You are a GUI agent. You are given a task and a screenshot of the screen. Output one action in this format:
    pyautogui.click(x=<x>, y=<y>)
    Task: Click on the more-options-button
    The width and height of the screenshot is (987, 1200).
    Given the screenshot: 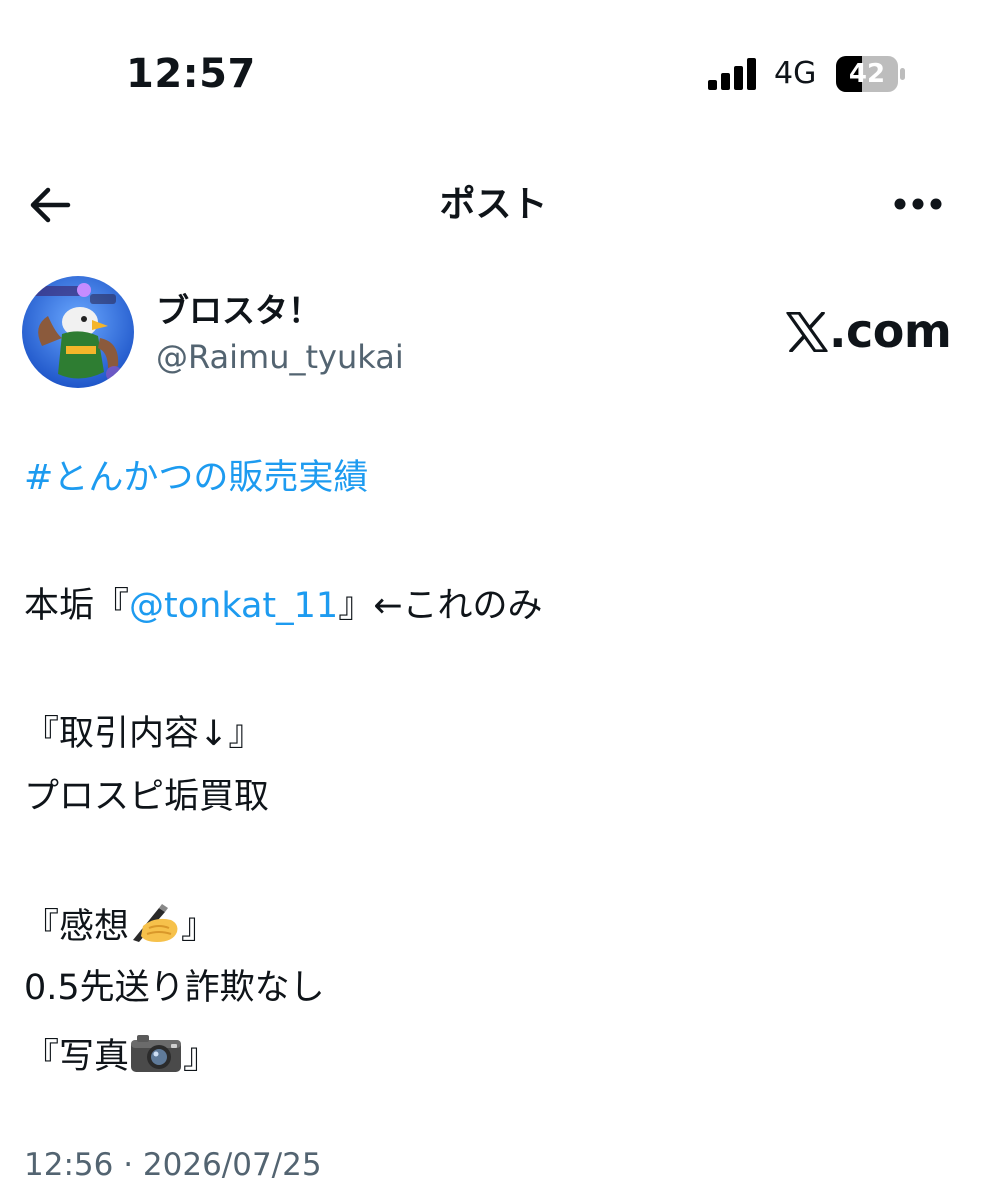 What is the action you would take?
    pyautogui.click(x=918, y=204)
    